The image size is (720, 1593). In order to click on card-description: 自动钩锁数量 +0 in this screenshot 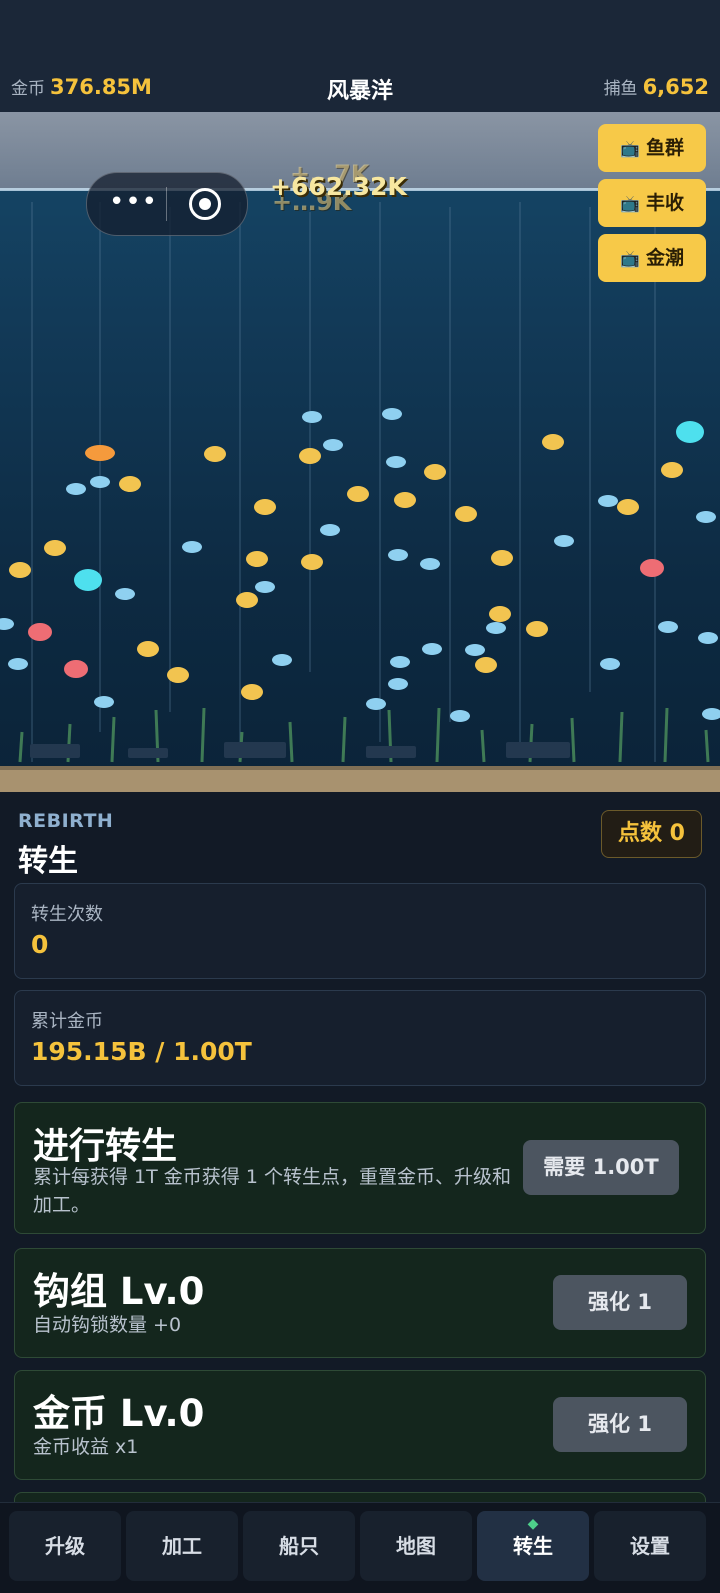, I will do `click(107, 1325)`.